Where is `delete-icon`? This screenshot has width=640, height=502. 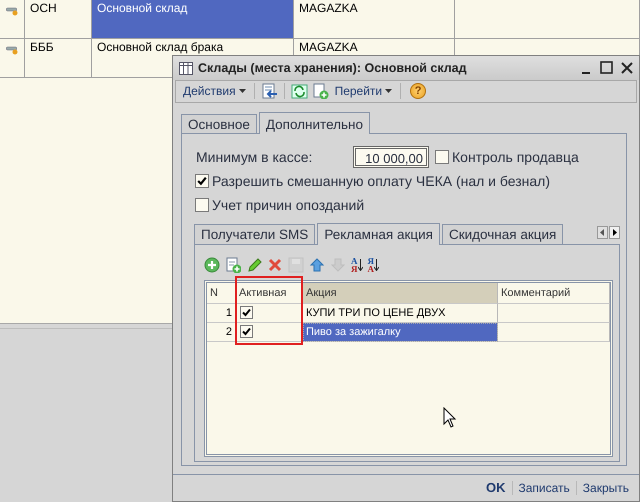 delete-icon is located at coordinates (275, 264).